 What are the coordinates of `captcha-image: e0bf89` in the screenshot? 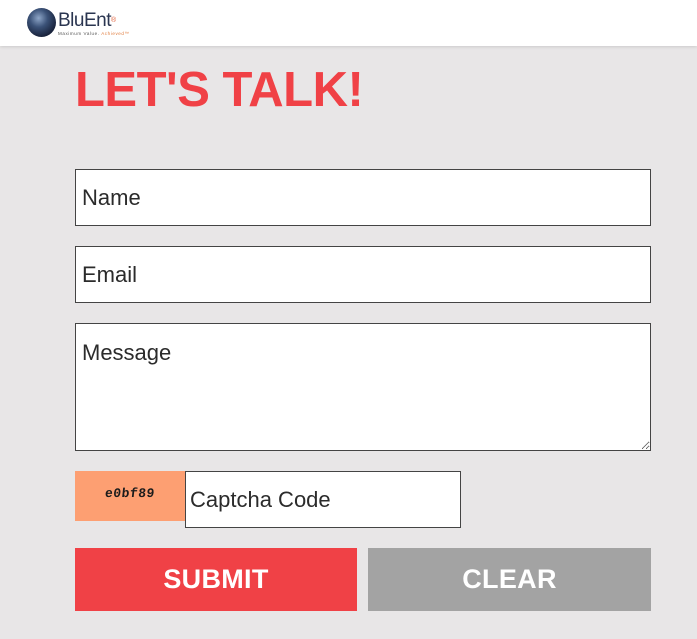 It's located at (130, 496).